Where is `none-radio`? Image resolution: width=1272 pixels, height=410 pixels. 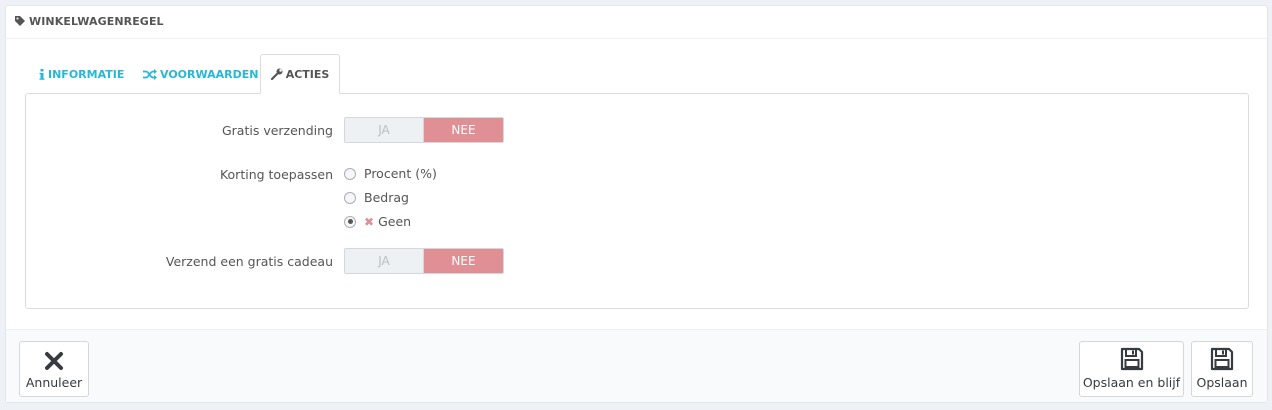 none-radio is located at coordinates (350, 221).